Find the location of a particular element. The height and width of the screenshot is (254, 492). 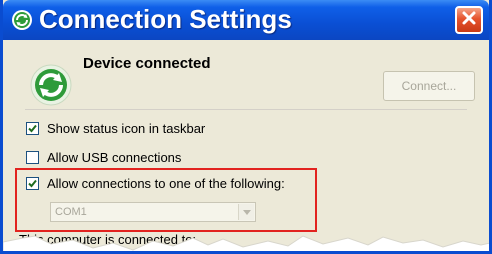

chevron-down-icon is located at coordinates (246, 212).